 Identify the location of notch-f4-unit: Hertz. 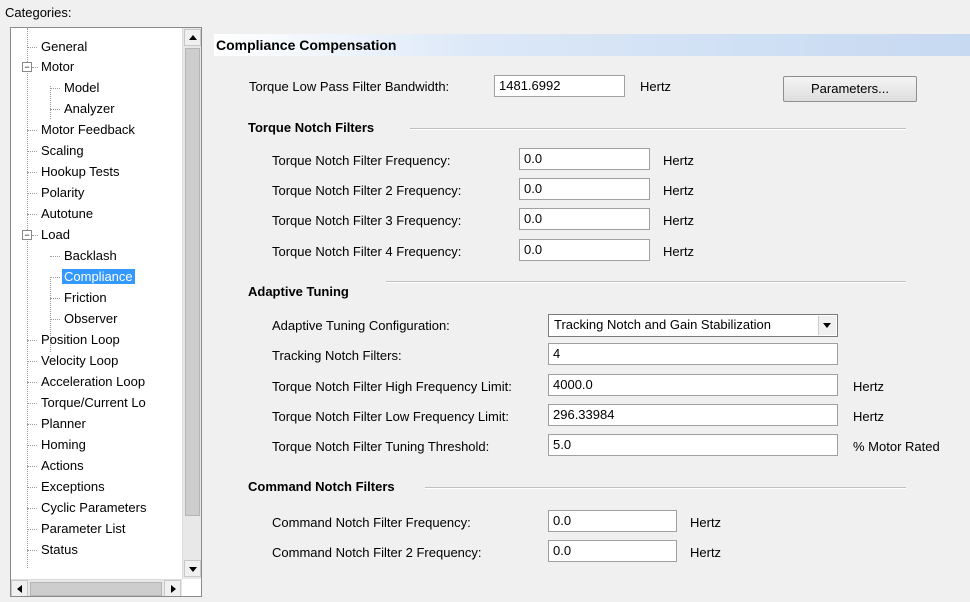
(679, 251).